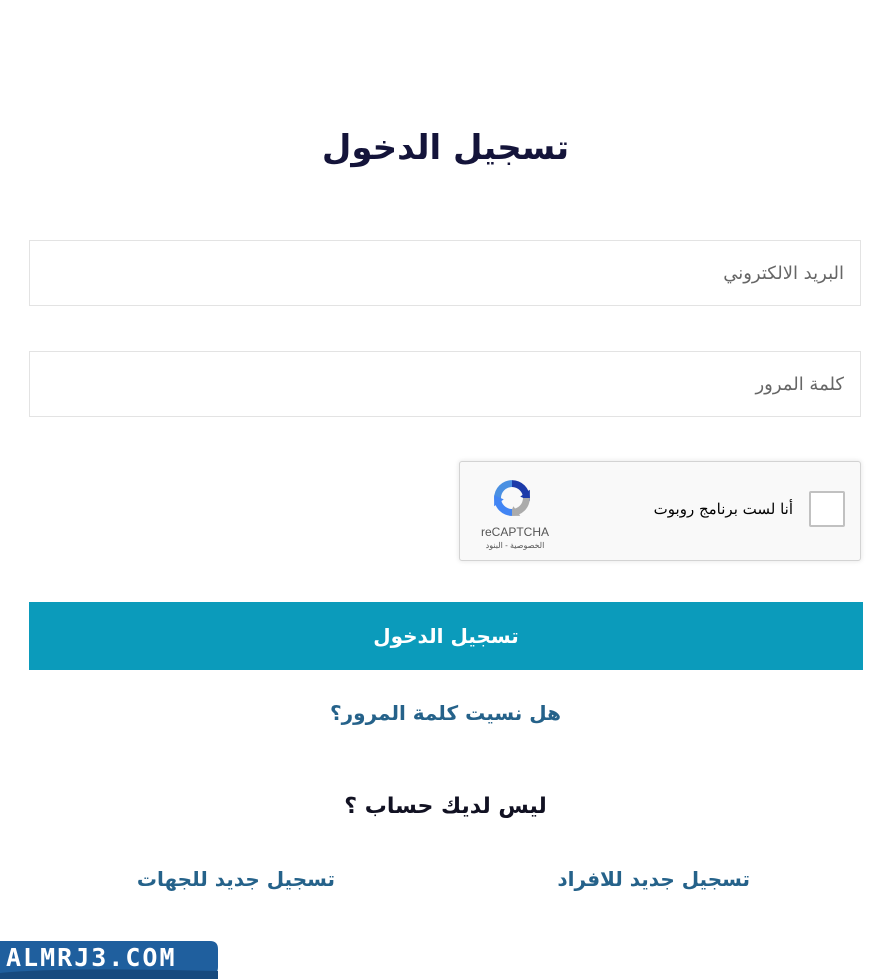  Describe the element at coordinates (515, 545) in the screenshot. I see `recaptcha-privacy-terms-link: الخصوصية - البنود` at that location.